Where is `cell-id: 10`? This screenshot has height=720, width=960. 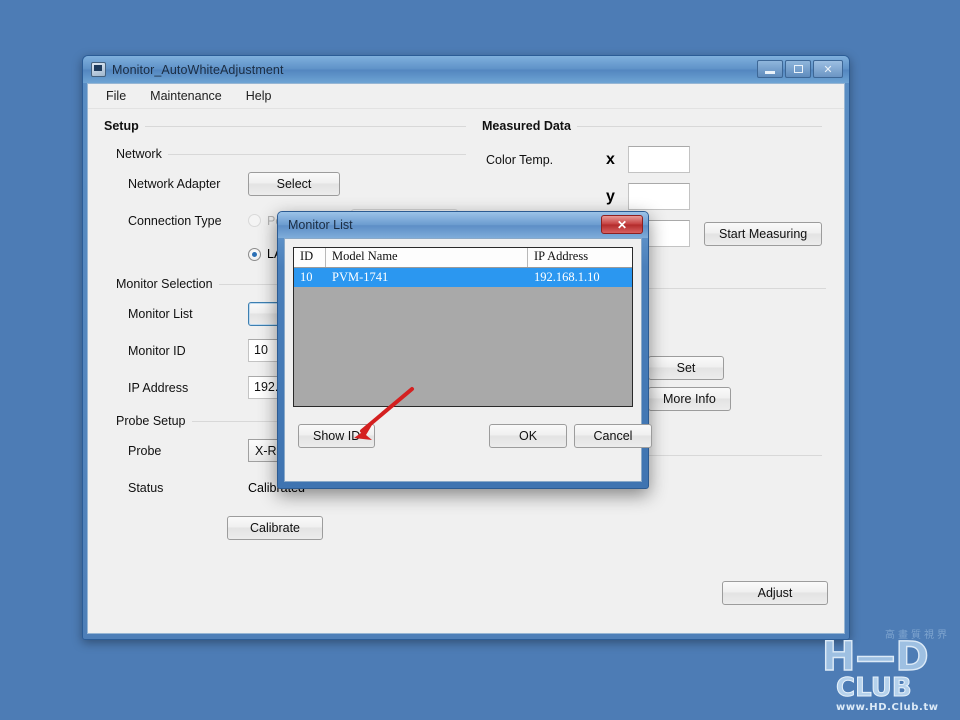
cell-id: 10 is located at coordinates (306, 277).